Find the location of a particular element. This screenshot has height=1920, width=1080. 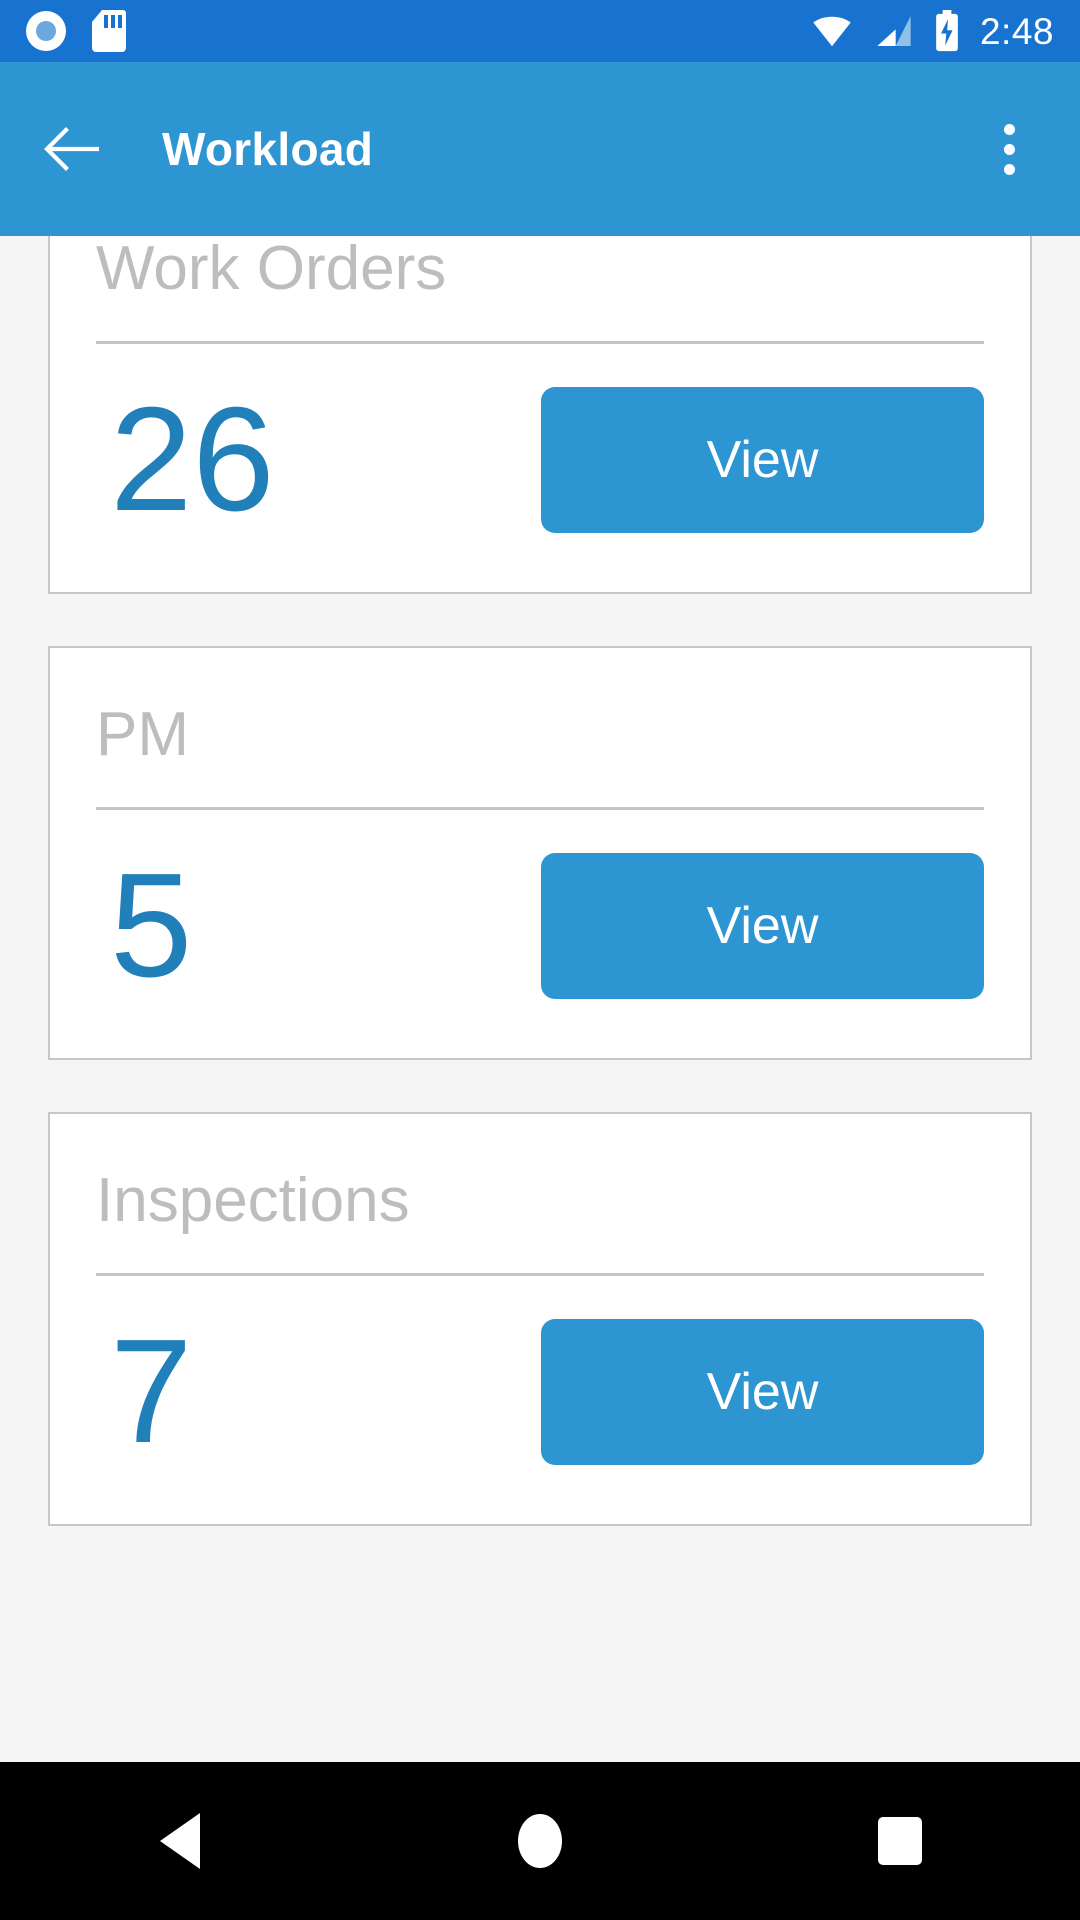

card-count: 5 is located at coordinates (151, 926).